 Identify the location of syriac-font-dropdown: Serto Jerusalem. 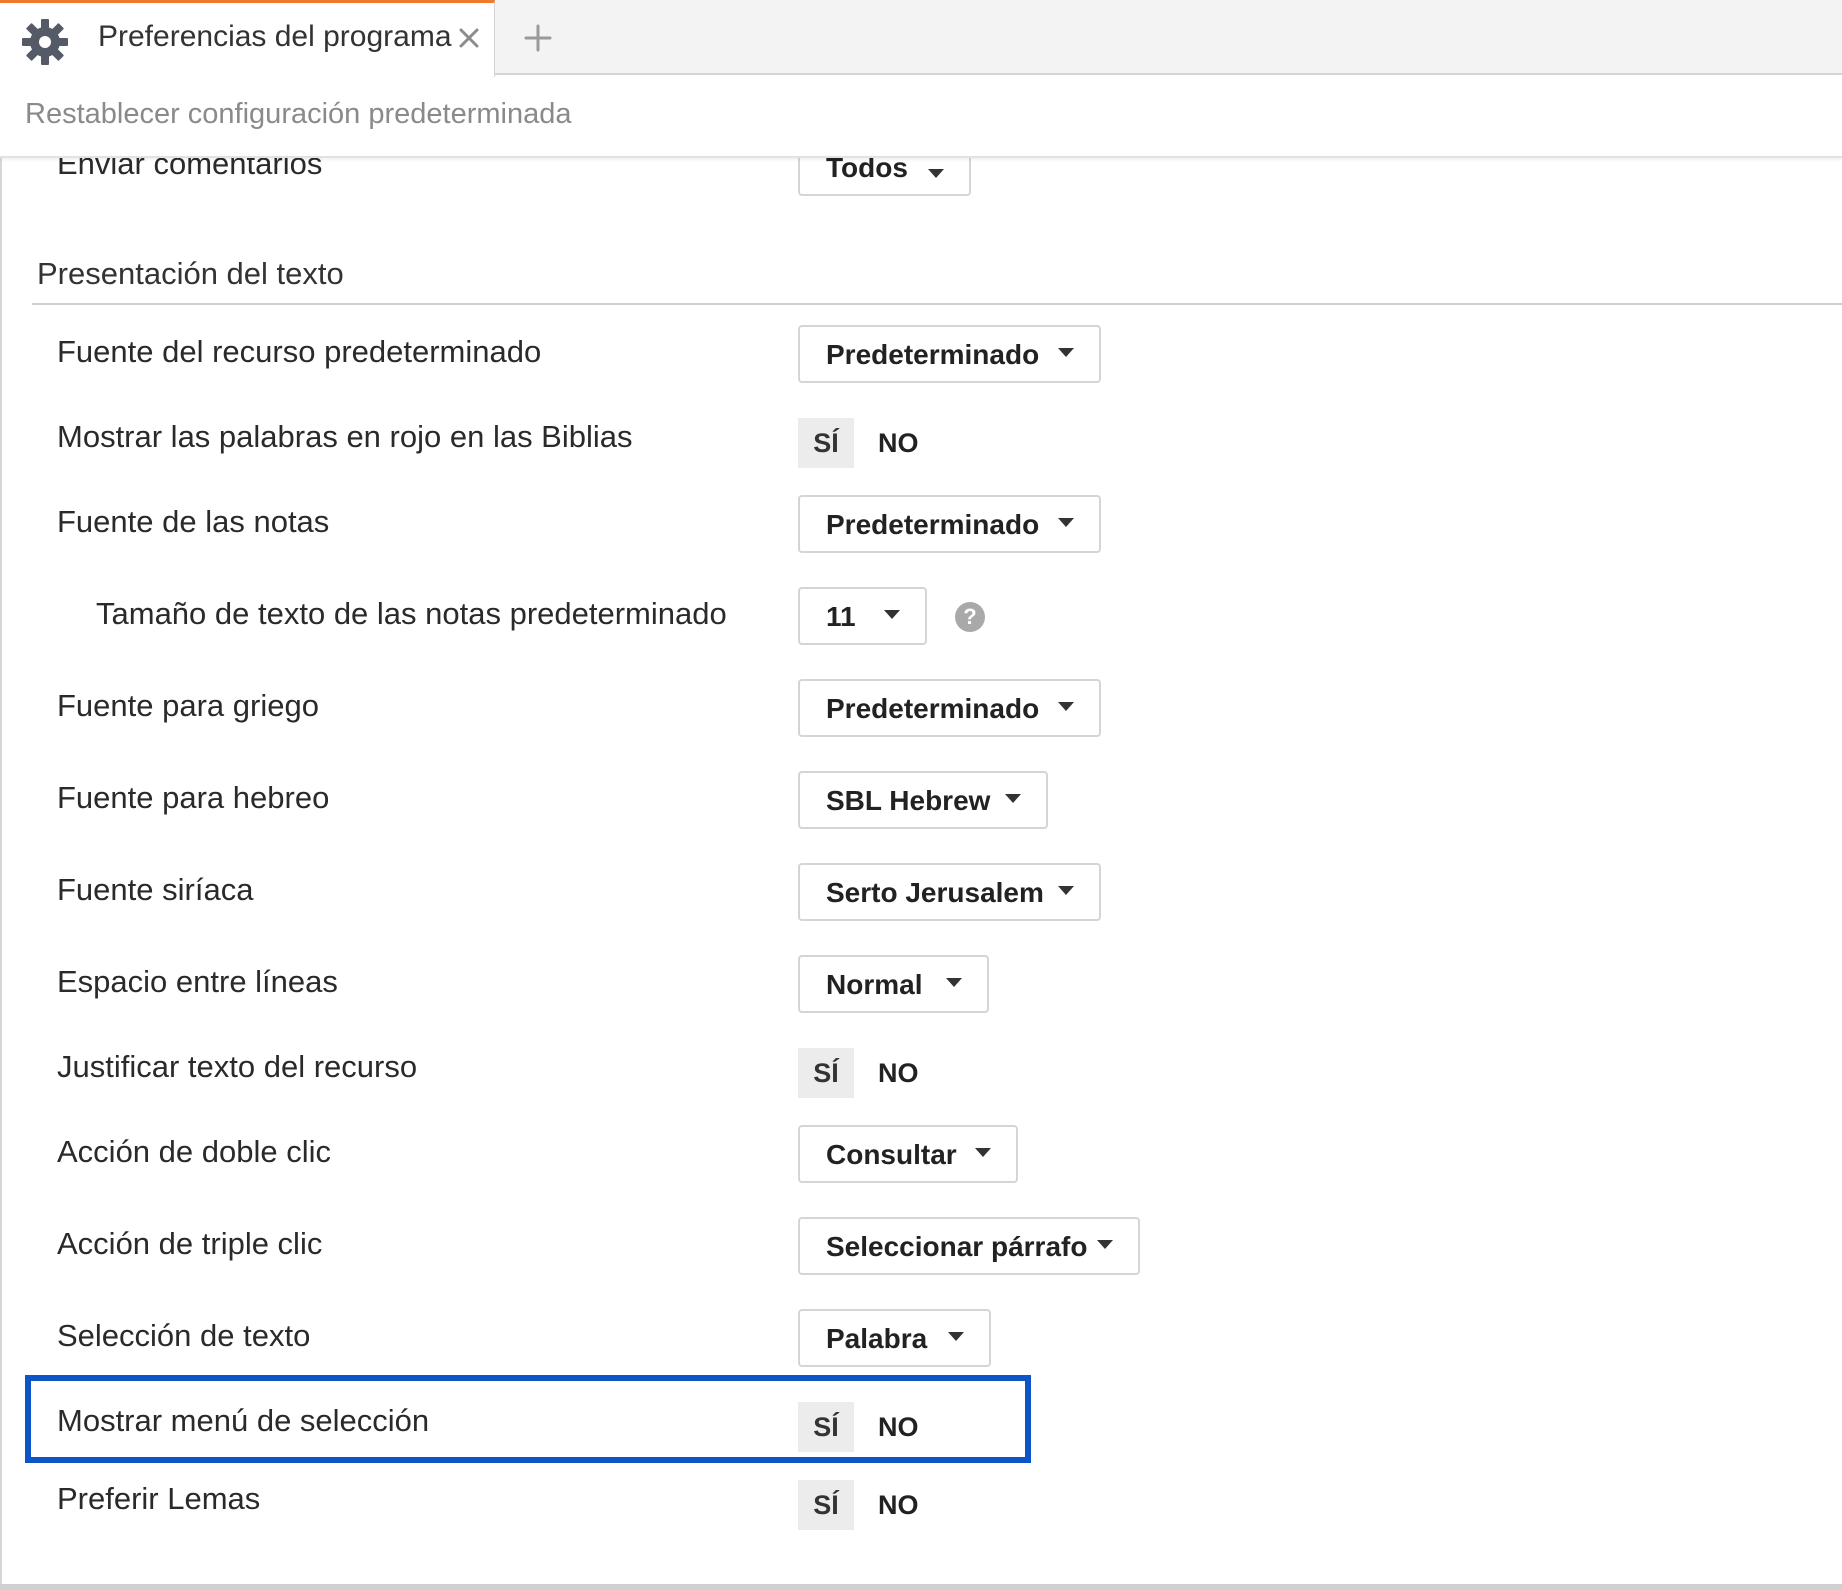
(949, 892).